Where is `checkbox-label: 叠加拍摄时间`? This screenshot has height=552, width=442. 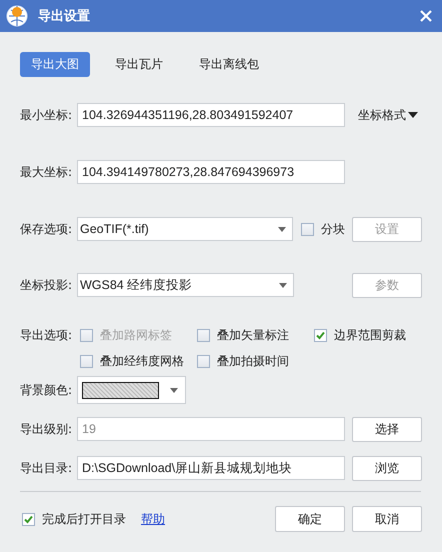 checkbox-label: 叠加拍摄时间 is located at coordinates (253, 361).